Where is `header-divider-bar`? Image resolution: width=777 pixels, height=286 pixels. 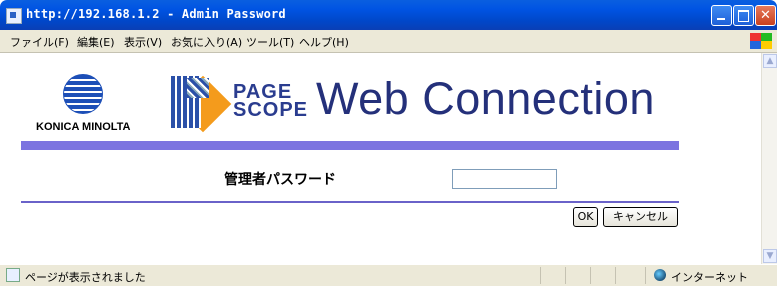 header-divider-bar is located at coordinates (350, 145).